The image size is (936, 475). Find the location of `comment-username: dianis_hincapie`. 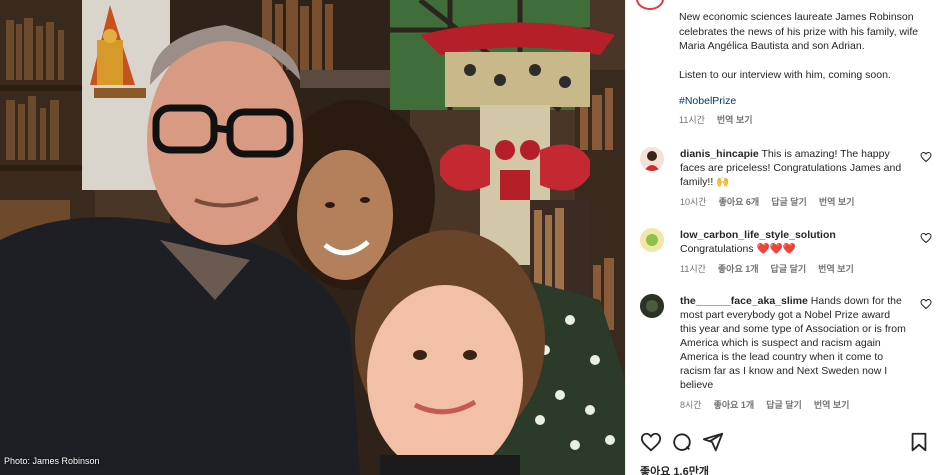

comment-username: dianis_hincapie is located at coordinates (719, 154).